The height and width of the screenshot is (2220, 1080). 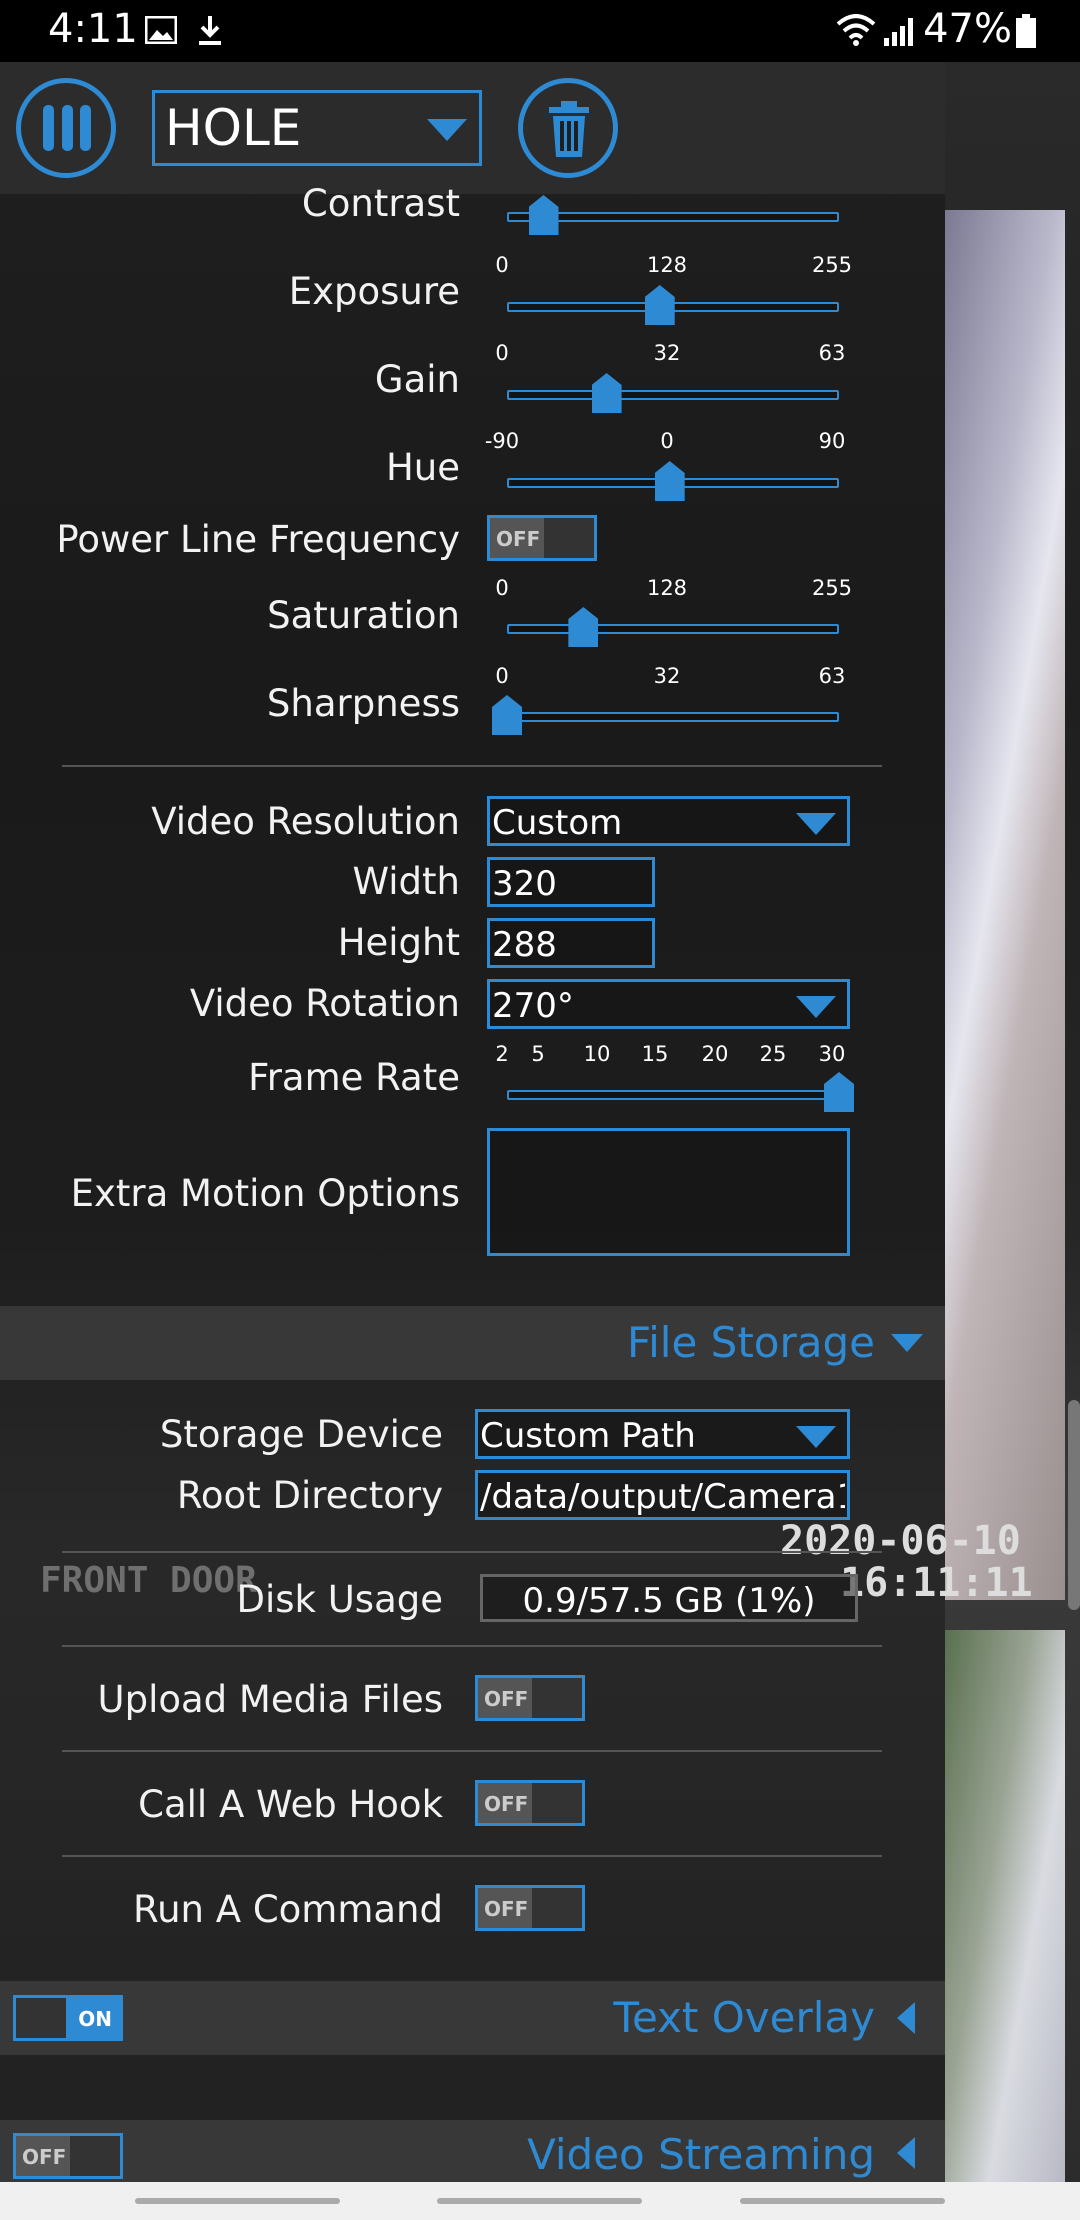 What do you see at coordinates (1026, 31) in the screenshot?
I see `battery-icon` at bounding box center [1026, 31].